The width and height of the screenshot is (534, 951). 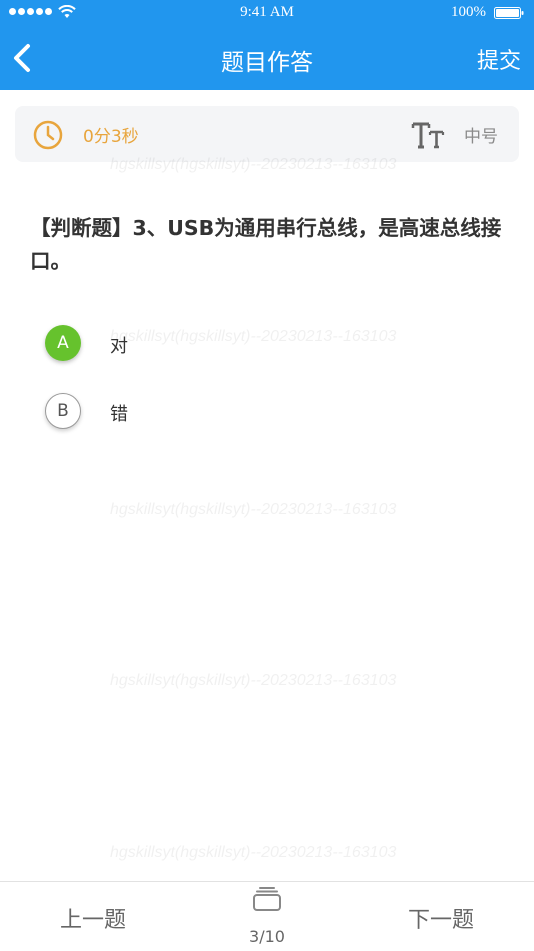 I want to click on option-letter: B, so click(x=63, y=411).